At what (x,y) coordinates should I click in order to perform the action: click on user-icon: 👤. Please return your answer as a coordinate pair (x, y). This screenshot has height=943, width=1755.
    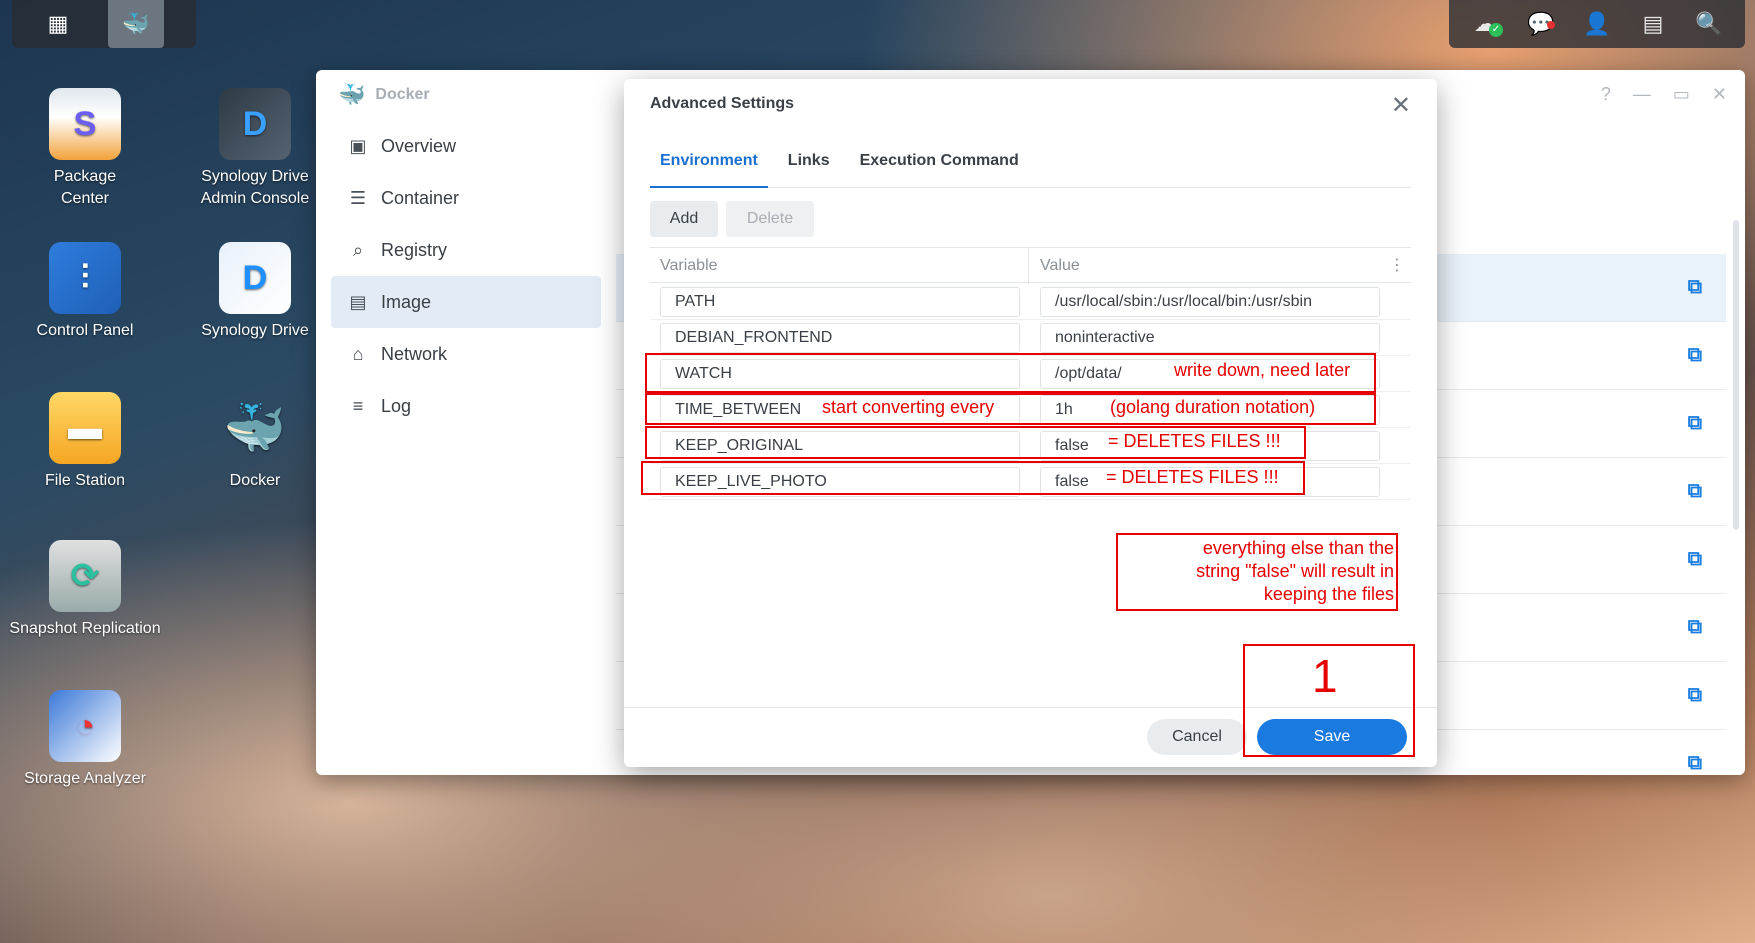
    Looking at the image, I should click on (1597, 24).